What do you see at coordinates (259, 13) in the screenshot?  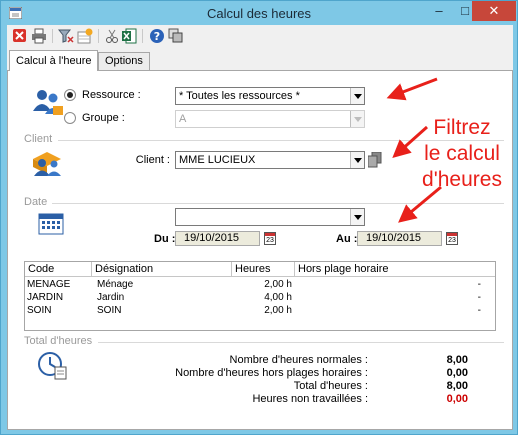 I see `title-bar: Calcul des heures – □ ✕` at bounding box center [259, 13].